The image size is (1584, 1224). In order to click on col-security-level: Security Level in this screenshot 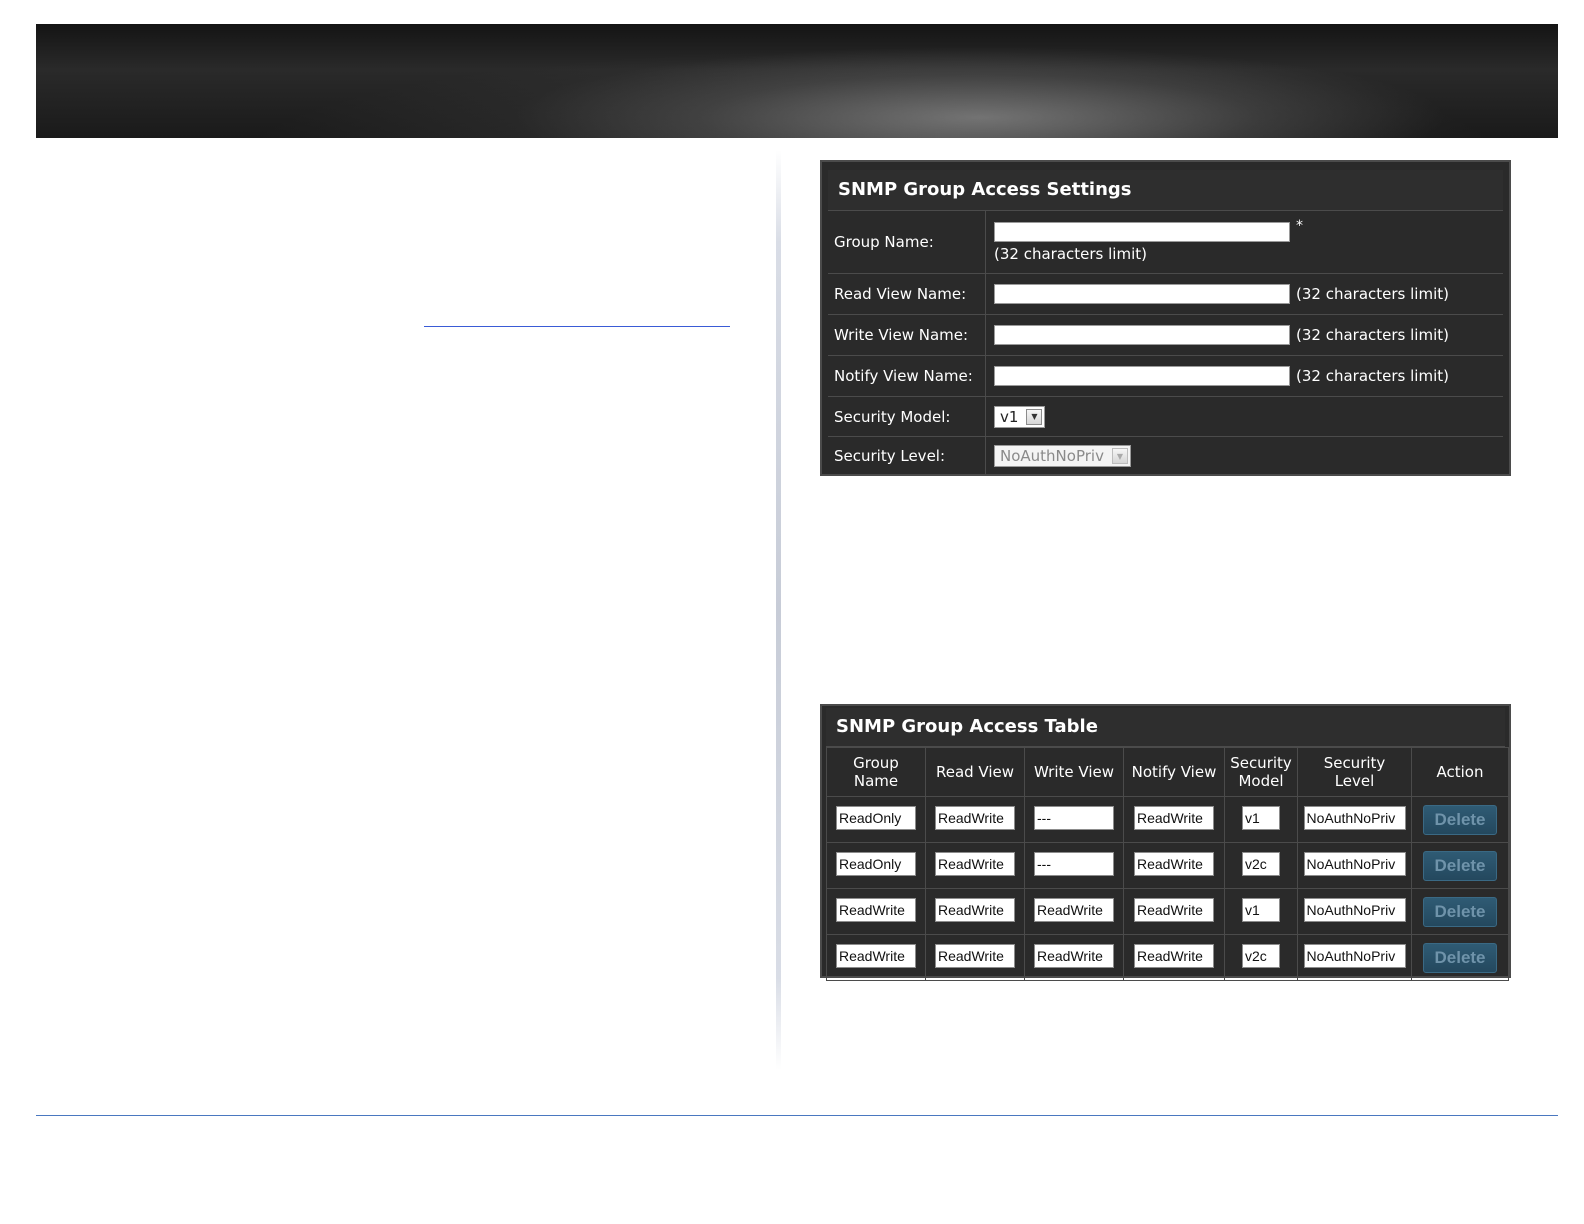, I will do `click(1354, 772)`.